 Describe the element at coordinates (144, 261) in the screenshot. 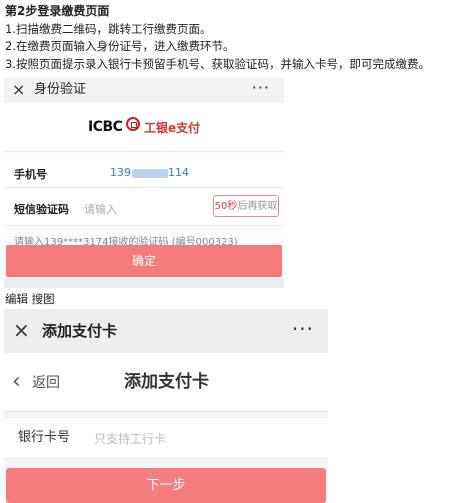

I see `confirm-button: 确定` at that location.